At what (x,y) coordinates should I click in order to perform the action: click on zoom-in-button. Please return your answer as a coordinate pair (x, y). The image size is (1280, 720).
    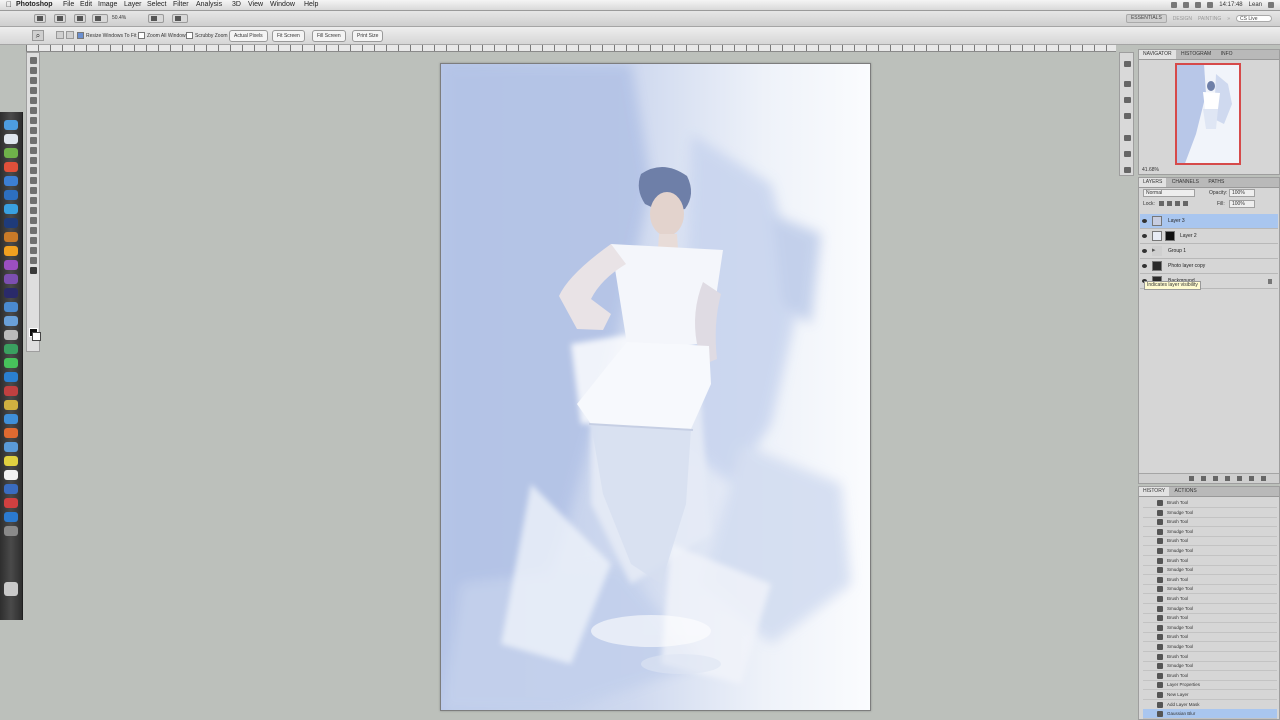
    Looking at the image, I should click on (60, 35).